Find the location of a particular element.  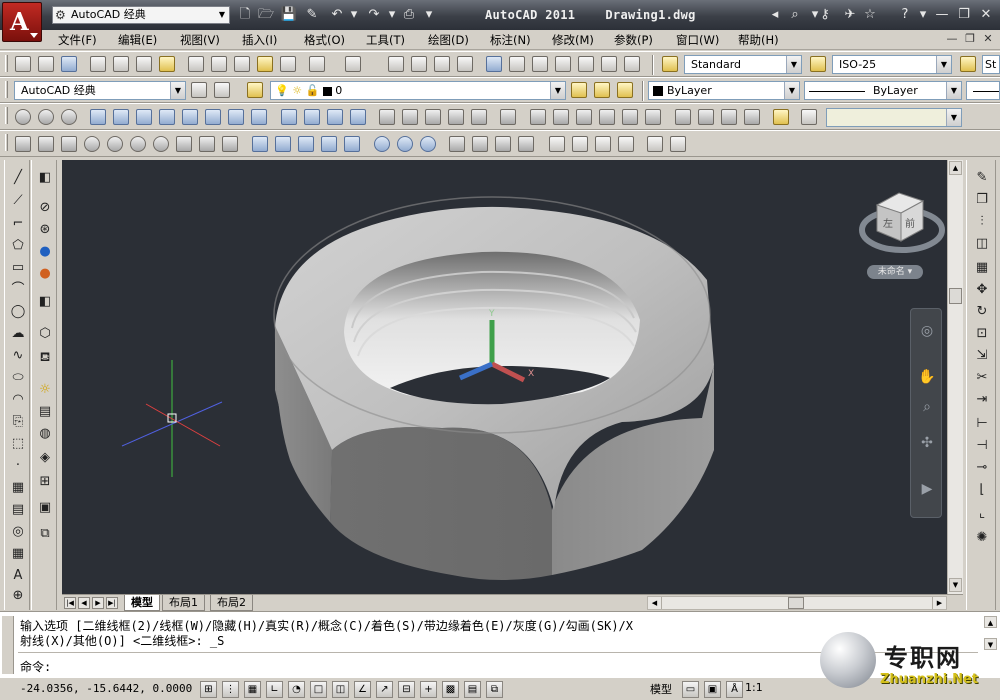

tab-layout2: 布局2 is located at coordinates (231, 603).